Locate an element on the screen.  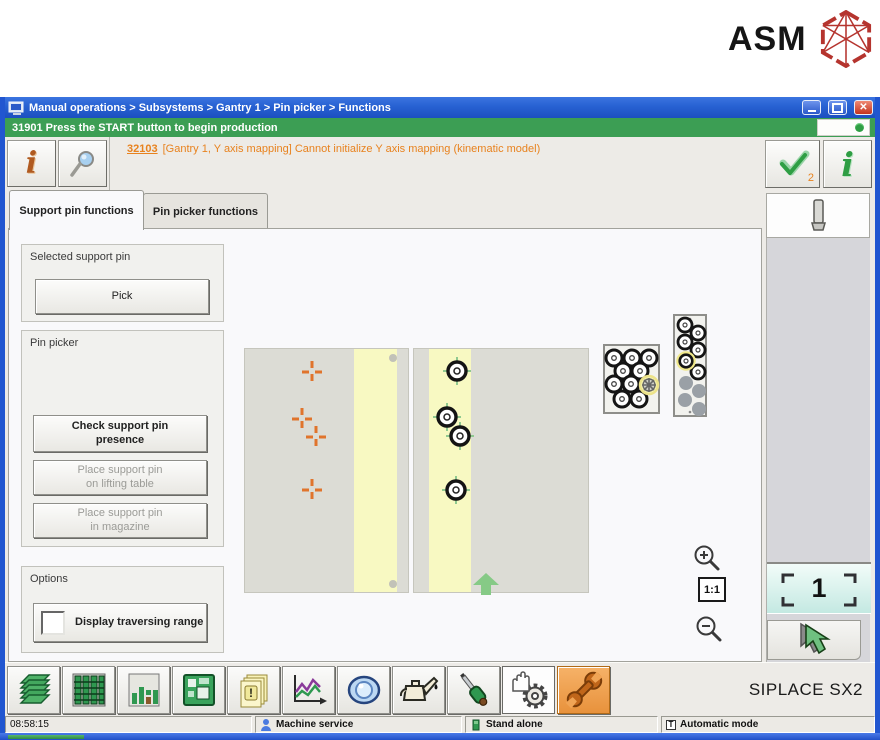
pin-magazine-small is located at coordinates (631, 379).